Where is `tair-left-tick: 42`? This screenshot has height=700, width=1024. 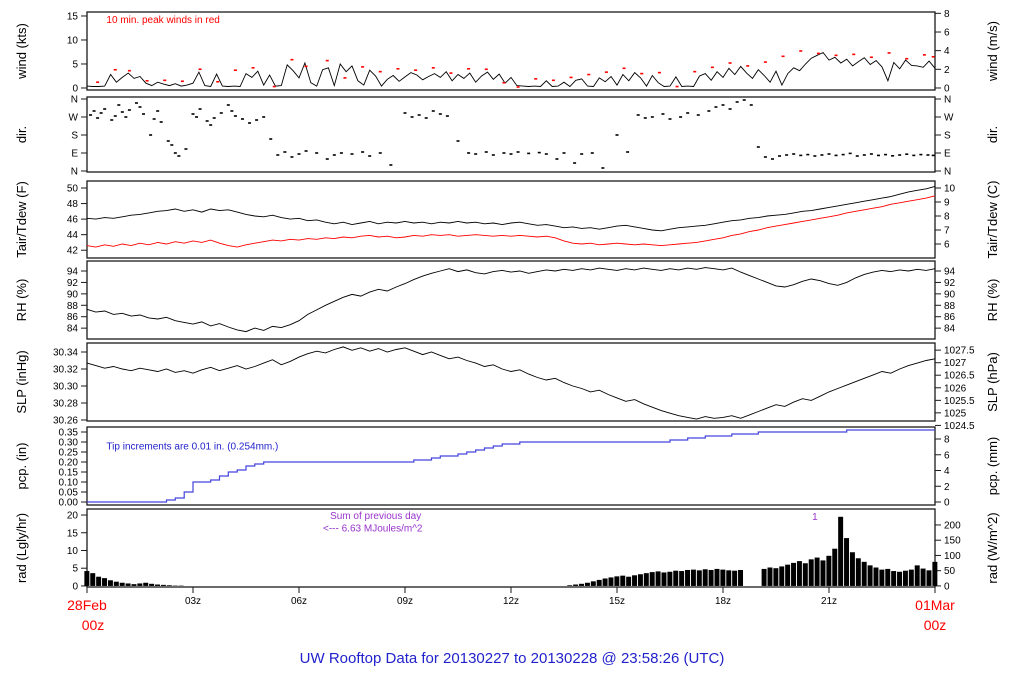 tair-left-tick: 42 is located at coordinates (73, 251).